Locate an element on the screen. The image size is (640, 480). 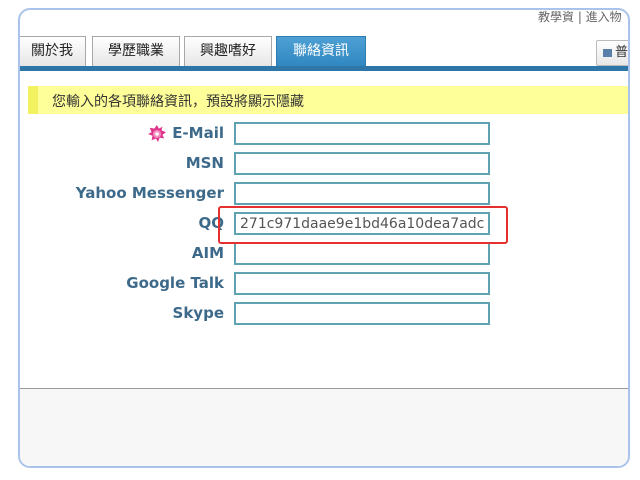
tab-contact-info: 聯絡資訊 is located at coordinates (321, 52).